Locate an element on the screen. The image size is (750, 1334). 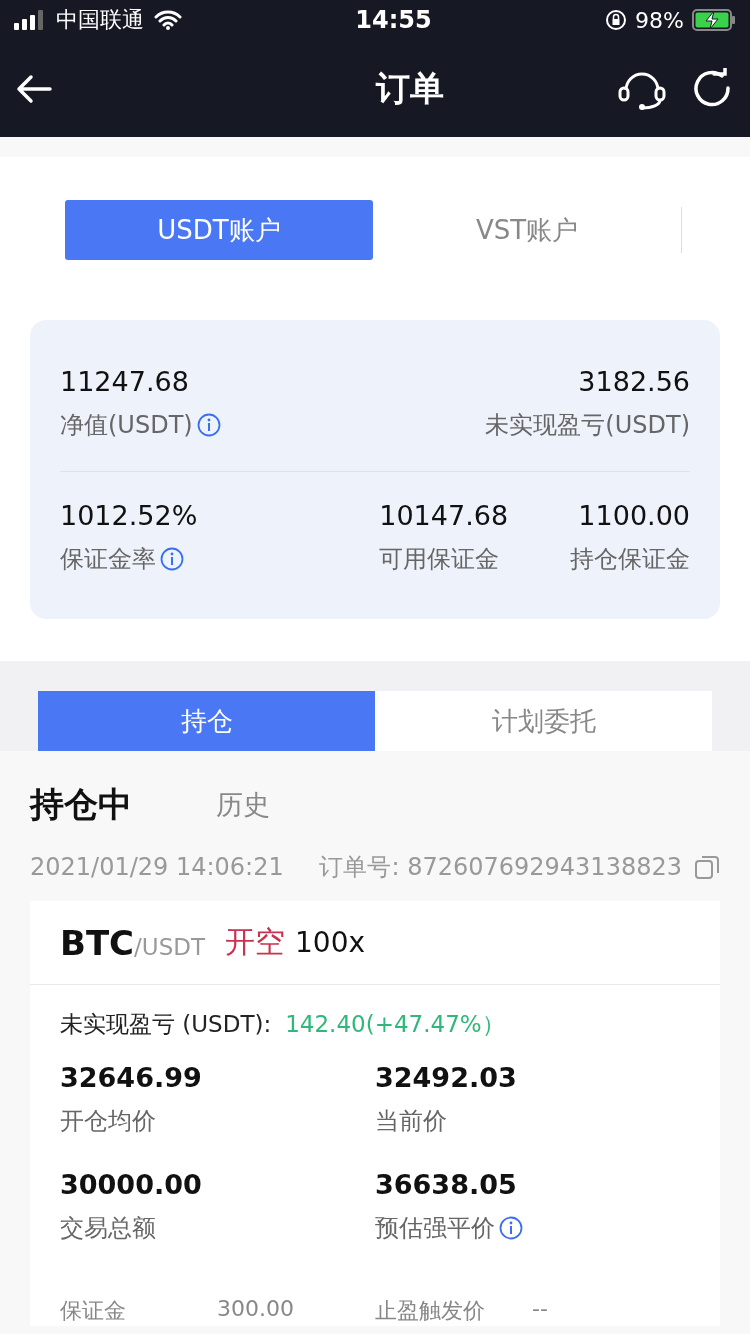
stat-value: 11247.68 is located at coordinates (124, 381).